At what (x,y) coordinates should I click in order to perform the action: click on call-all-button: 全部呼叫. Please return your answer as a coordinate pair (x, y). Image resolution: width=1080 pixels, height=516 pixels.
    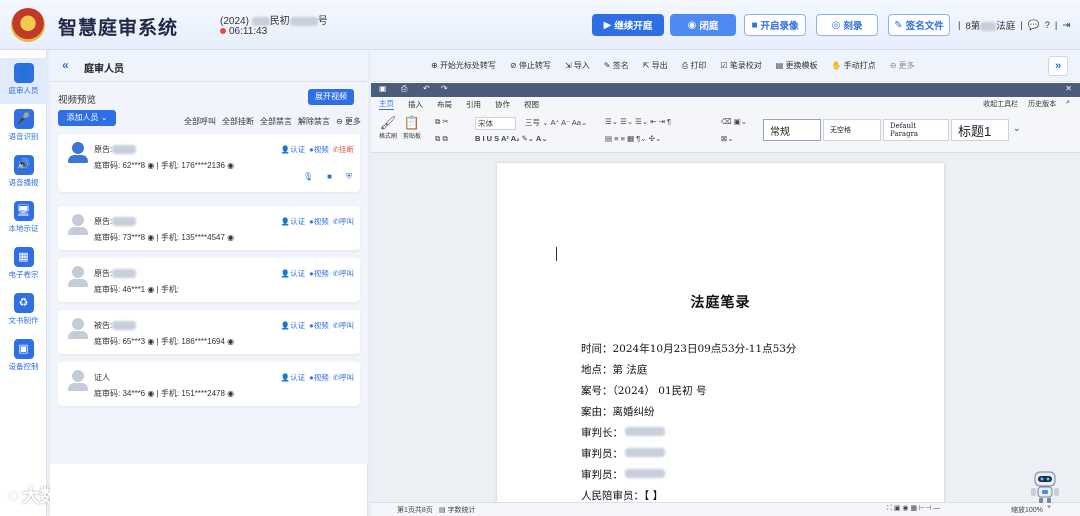
    Looking at the image, I should click on (200, 121).